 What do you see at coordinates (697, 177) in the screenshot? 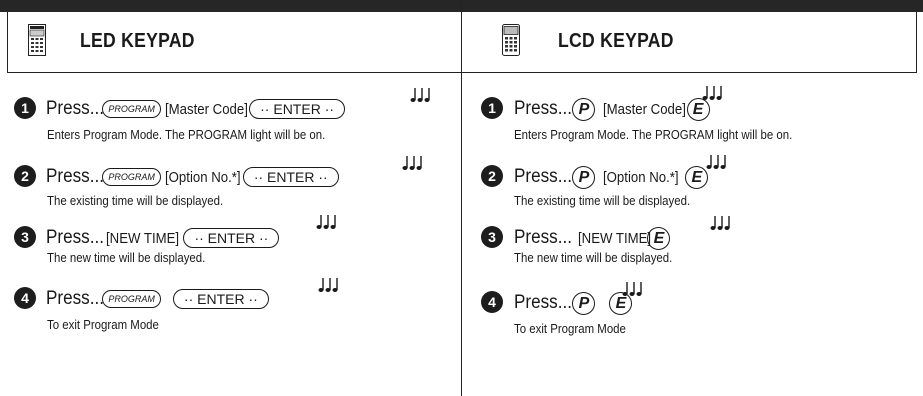
I see `e-key: E` at bounding box center [697, 177].